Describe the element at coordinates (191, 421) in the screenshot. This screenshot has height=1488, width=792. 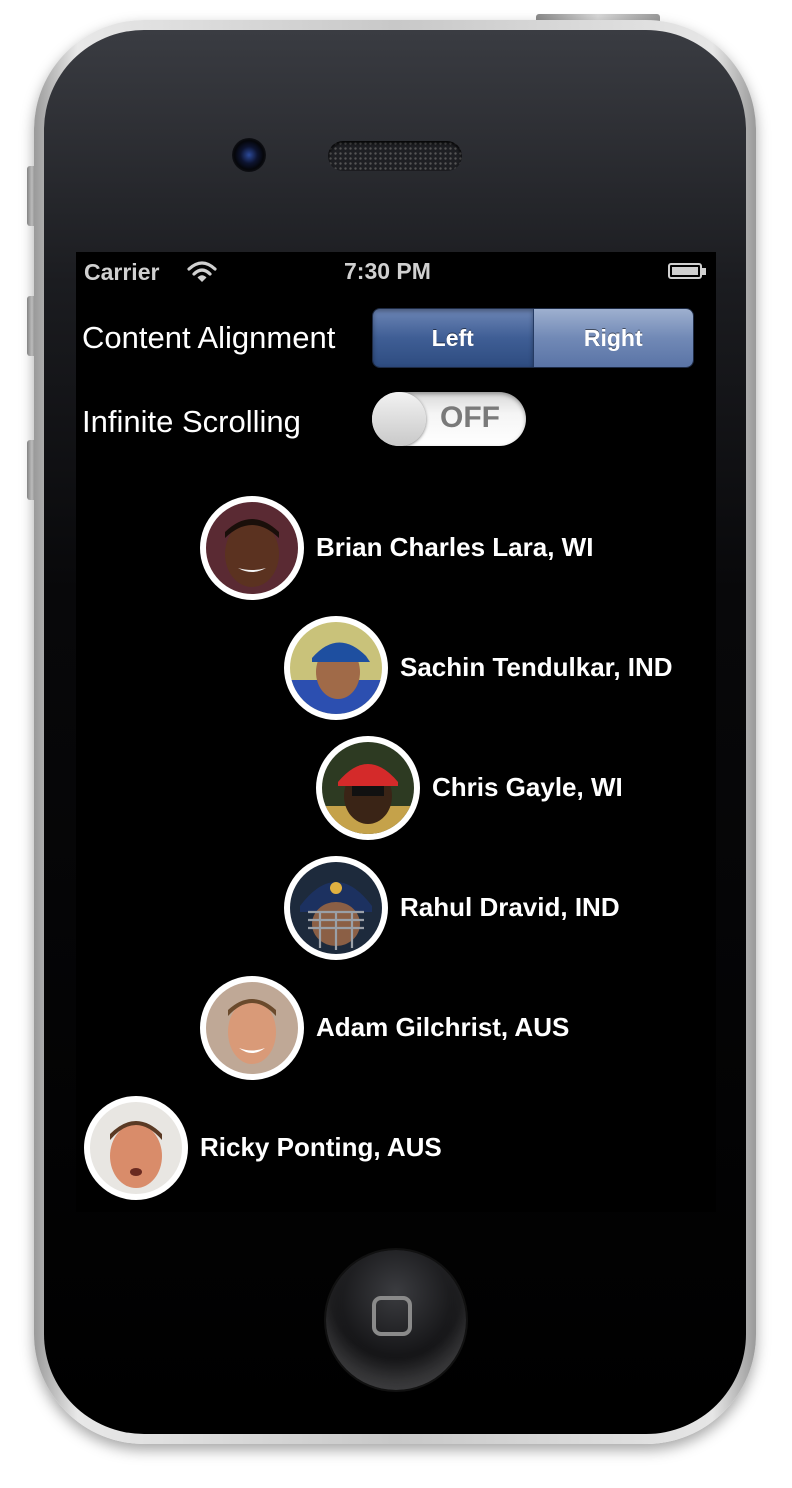
I see `infinite-scrolling-label: Infinite Scrolling` at that location.